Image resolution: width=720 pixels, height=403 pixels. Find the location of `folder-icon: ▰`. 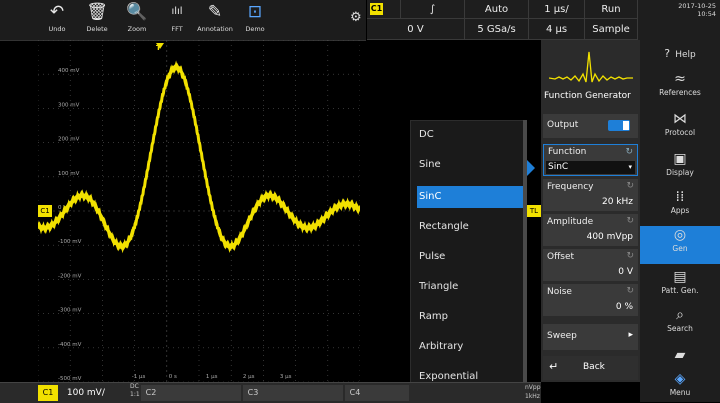

folder-icon: ▰ is located at coordinates (680, 355).